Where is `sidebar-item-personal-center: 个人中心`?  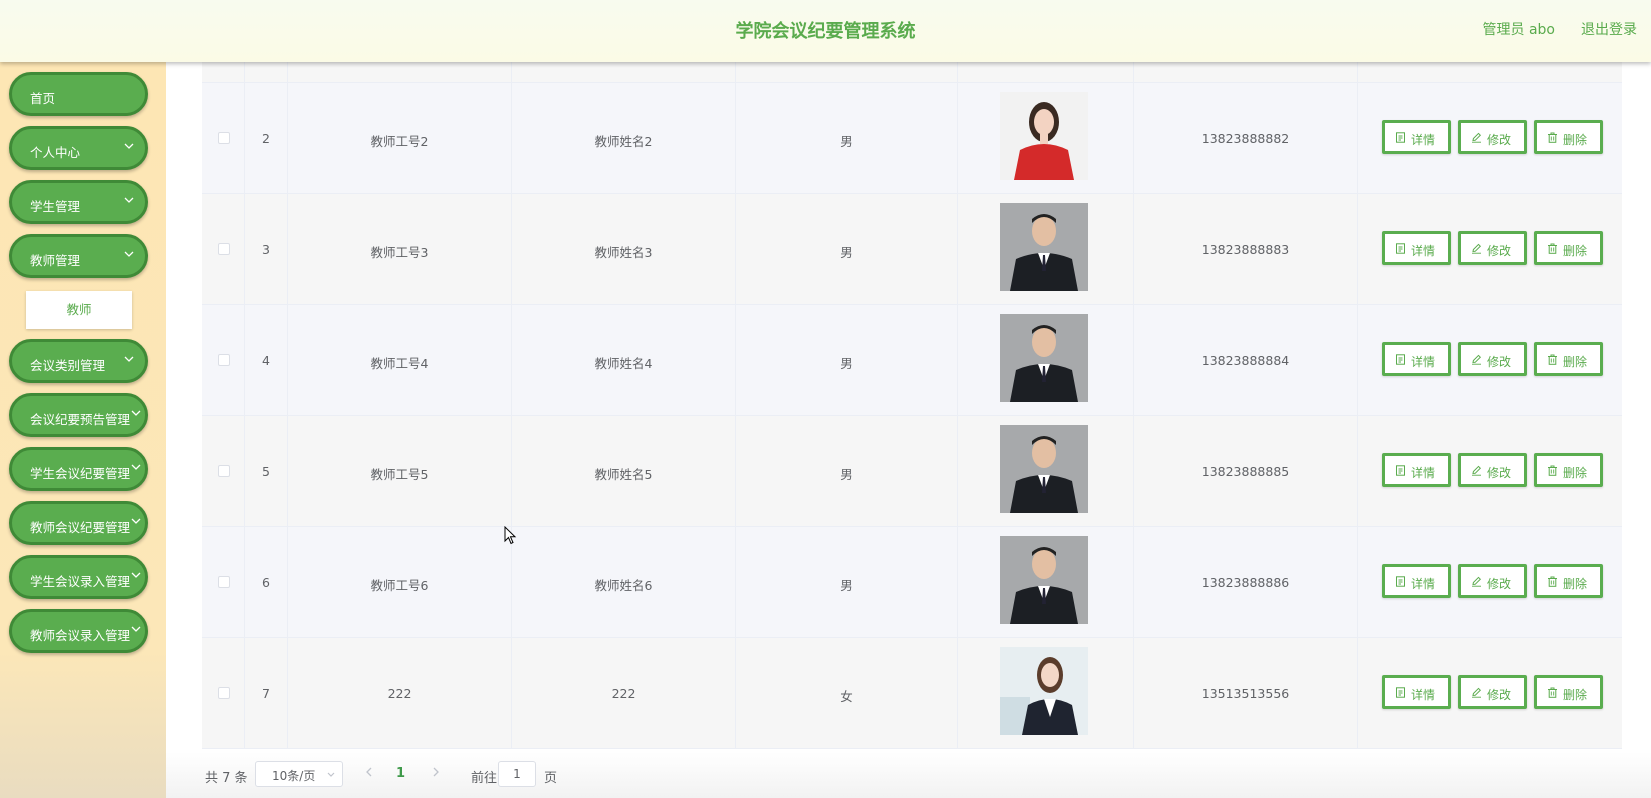 sidebar-item-personal-center: 个人中心 is located at coordinates (78, 148).